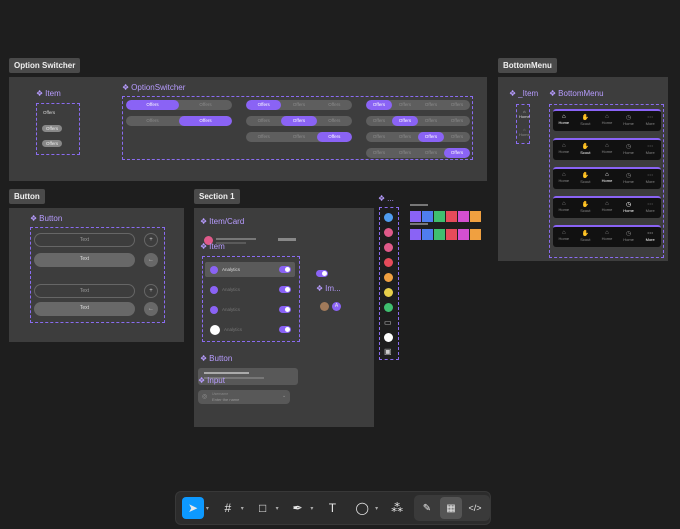 This screenshot has width=680, height=529. Describe the element at coordinates (244, 397) in the screenshot. I see `name-input-field: ◎ Username Enter the name ⌄` at that location.